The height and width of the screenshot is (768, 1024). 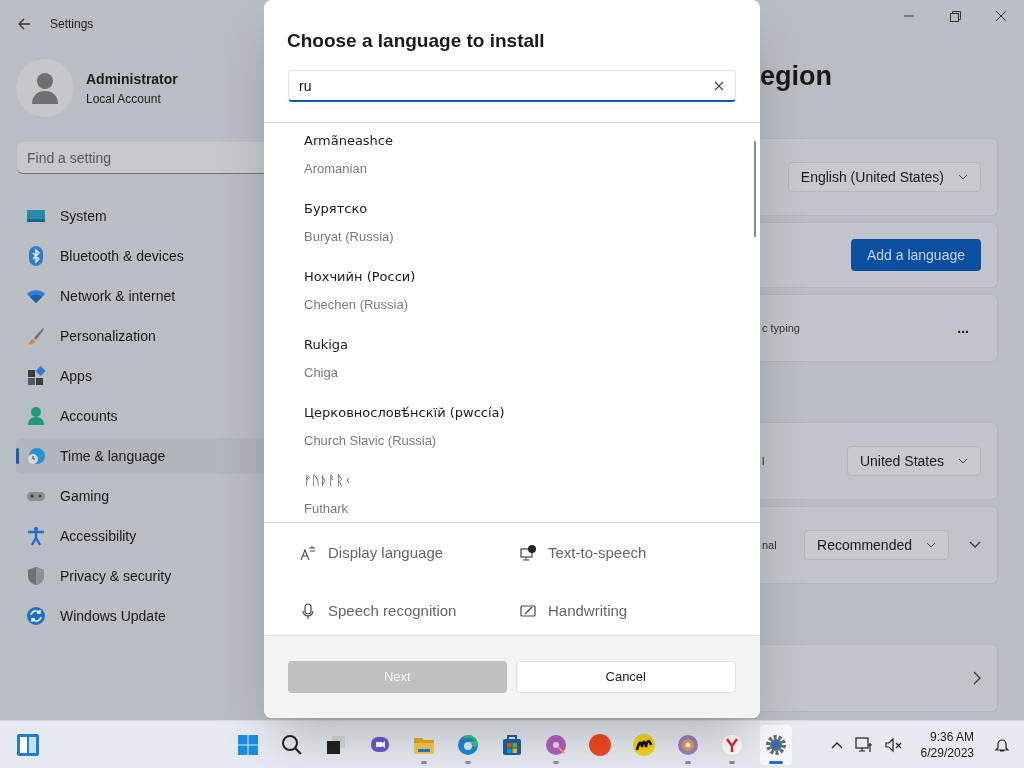 What do you see at coordinates (955, 16) in the screenshot?
I see `restore-icon` at bounding box center [955, 16].